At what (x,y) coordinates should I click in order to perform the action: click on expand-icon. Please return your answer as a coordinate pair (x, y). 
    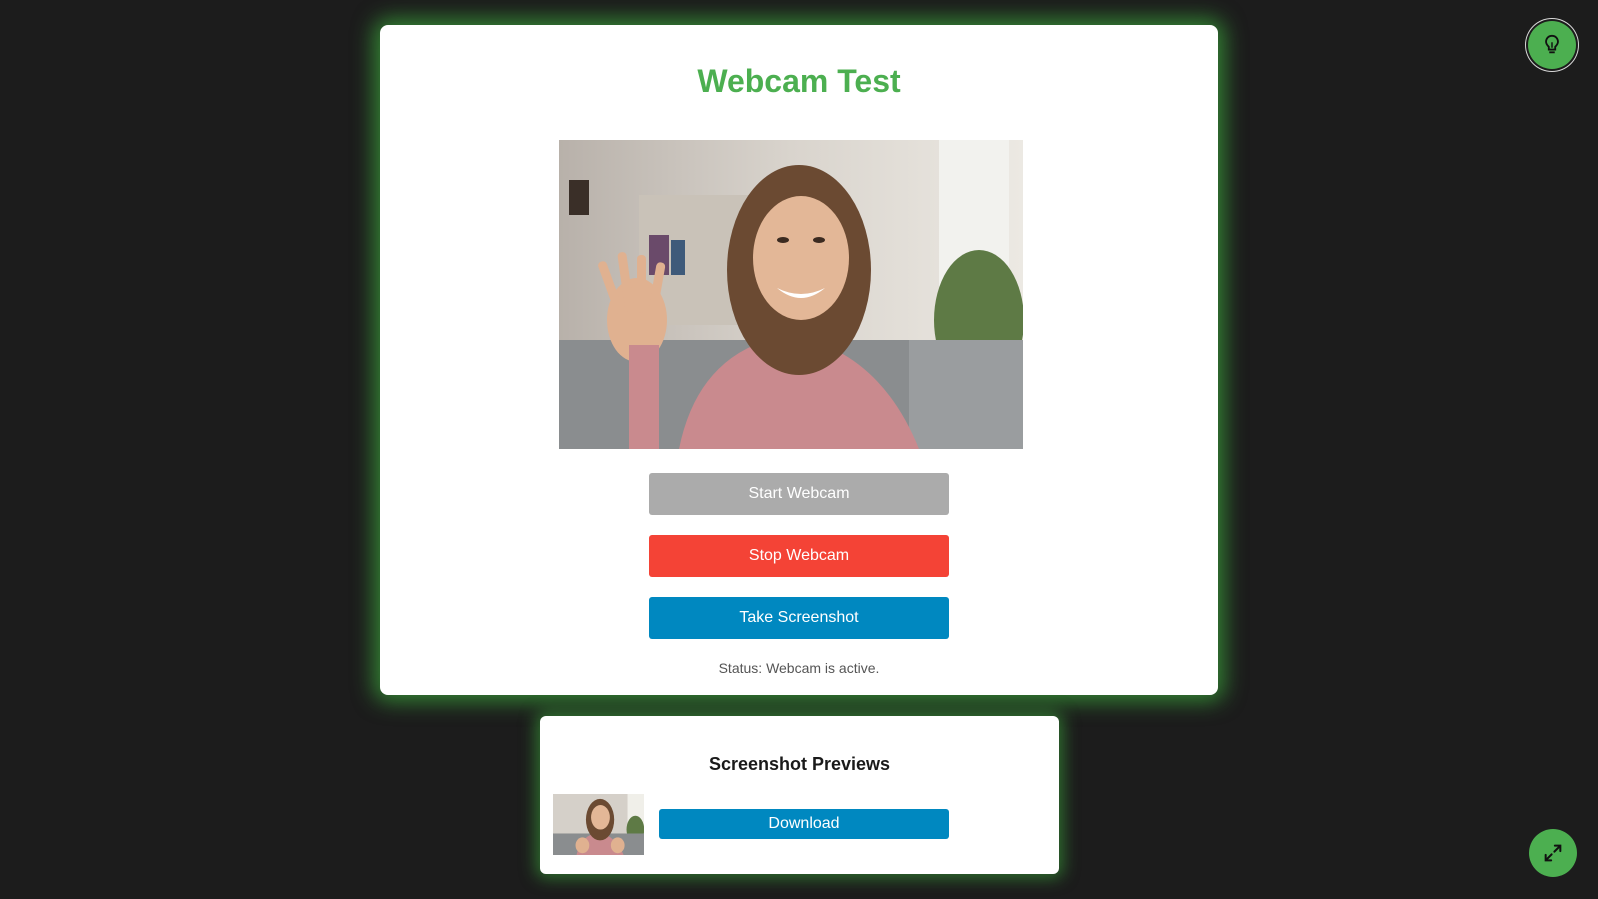
    Looking at the image, I should click on (1553, 853).